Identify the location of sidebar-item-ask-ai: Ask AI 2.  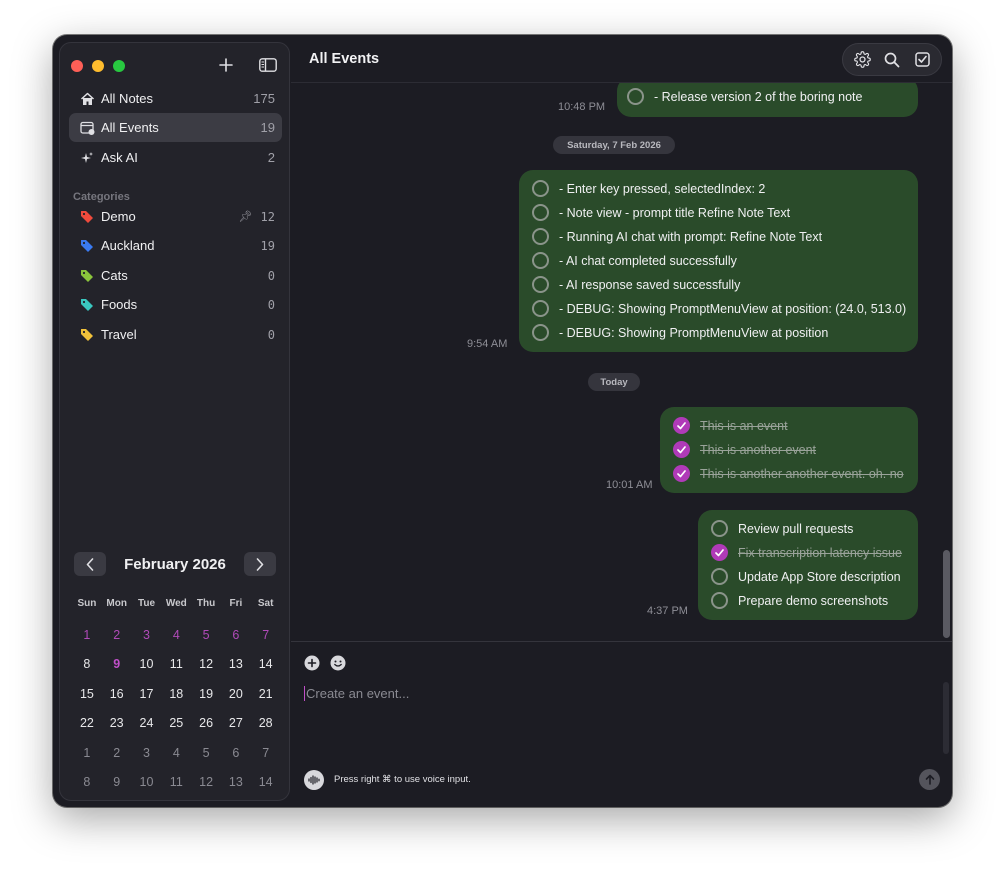
(175, 157).